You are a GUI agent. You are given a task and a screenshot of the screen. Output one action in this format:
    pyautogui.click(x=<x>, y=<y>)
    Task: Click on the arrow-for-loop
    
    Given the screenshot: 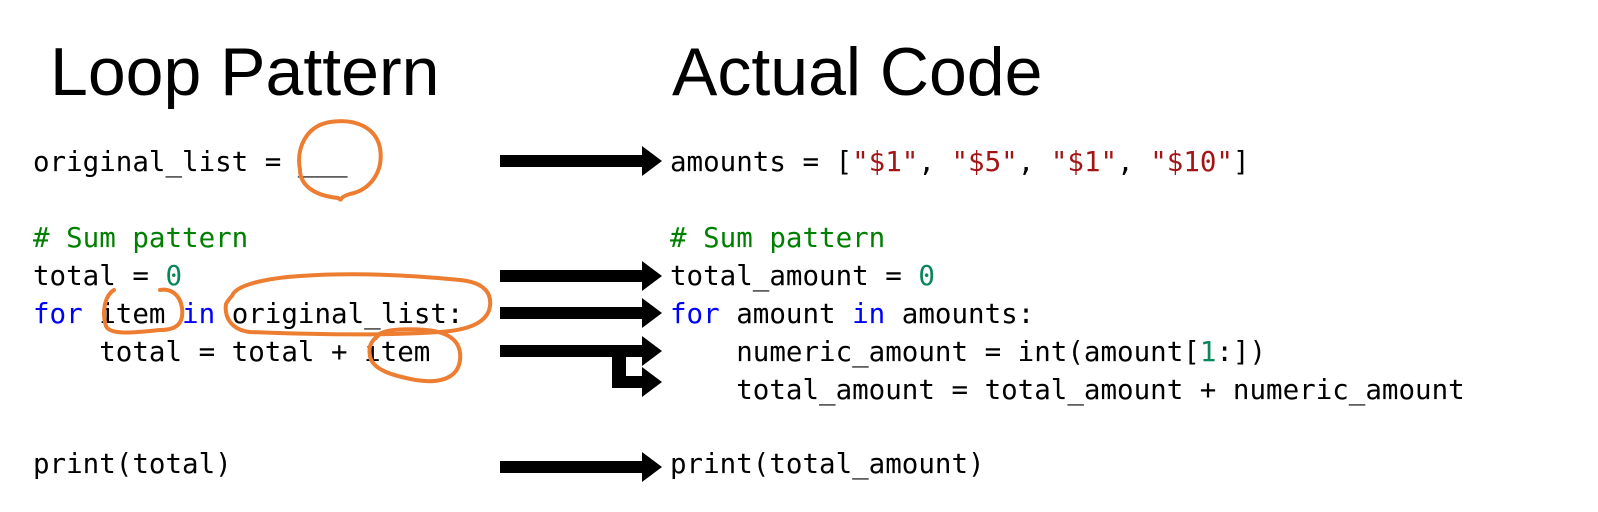 What is the action you would take?
    pyautogui.click(x=581, y=313)
    